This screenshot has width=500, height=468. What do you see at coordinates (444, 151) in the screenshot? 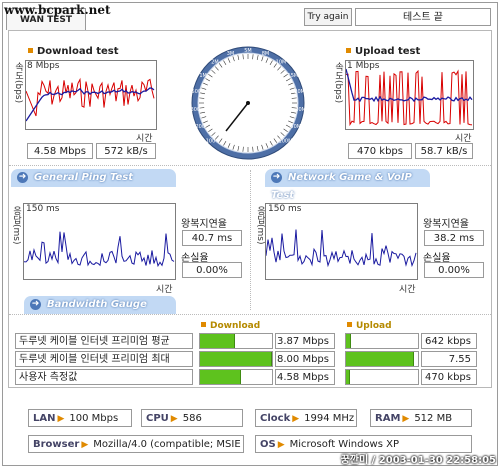
I see `upload-bytes-value: 58.7 kB/s` at bounding box center [444, 151].